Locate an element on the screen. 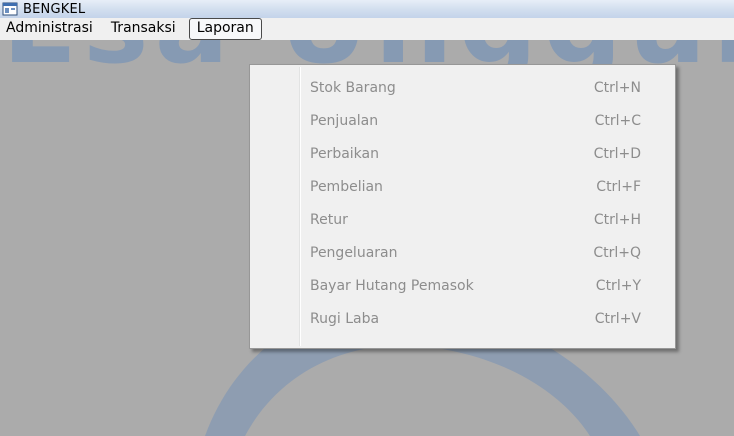 This screenshot has height=436, width=734. menu-transaksi: Transaksi is located at coordinates (143, 29).